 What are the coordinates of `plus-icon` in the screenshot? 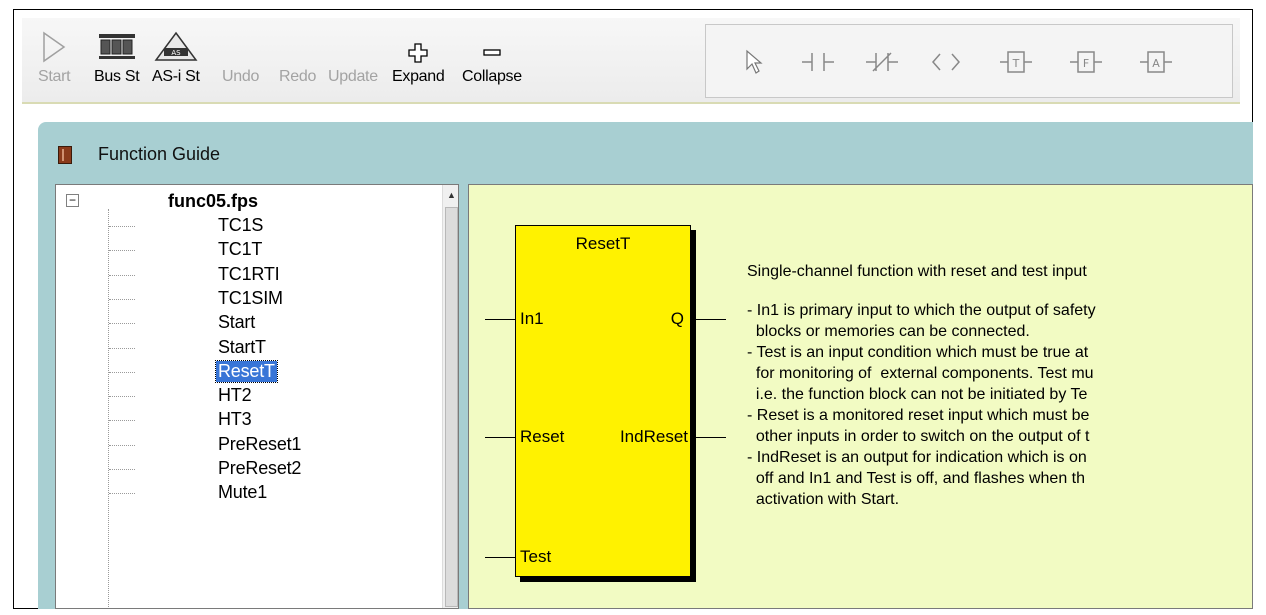 It's located at (418, 44).